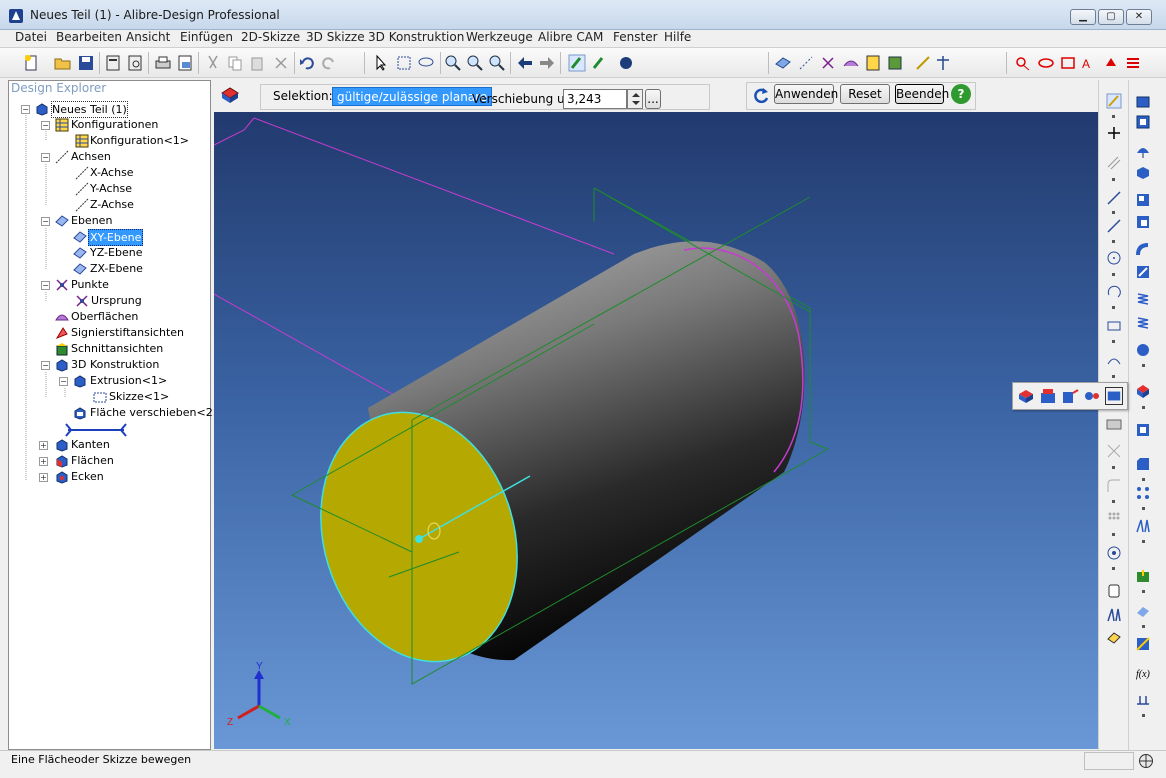  Describe the element at coordinates (109, 461) in the screenshot. I see `tree-item-flaechen: + Flächen` at that location.